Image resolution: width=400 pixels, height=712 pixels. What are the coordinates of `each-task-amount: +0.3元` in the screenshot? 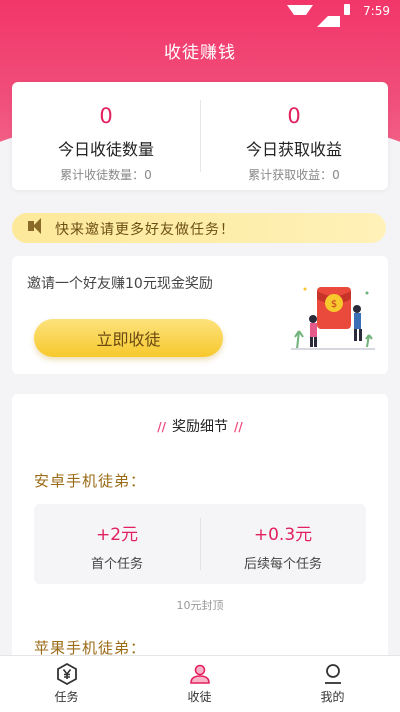 It's located at (283, 535).